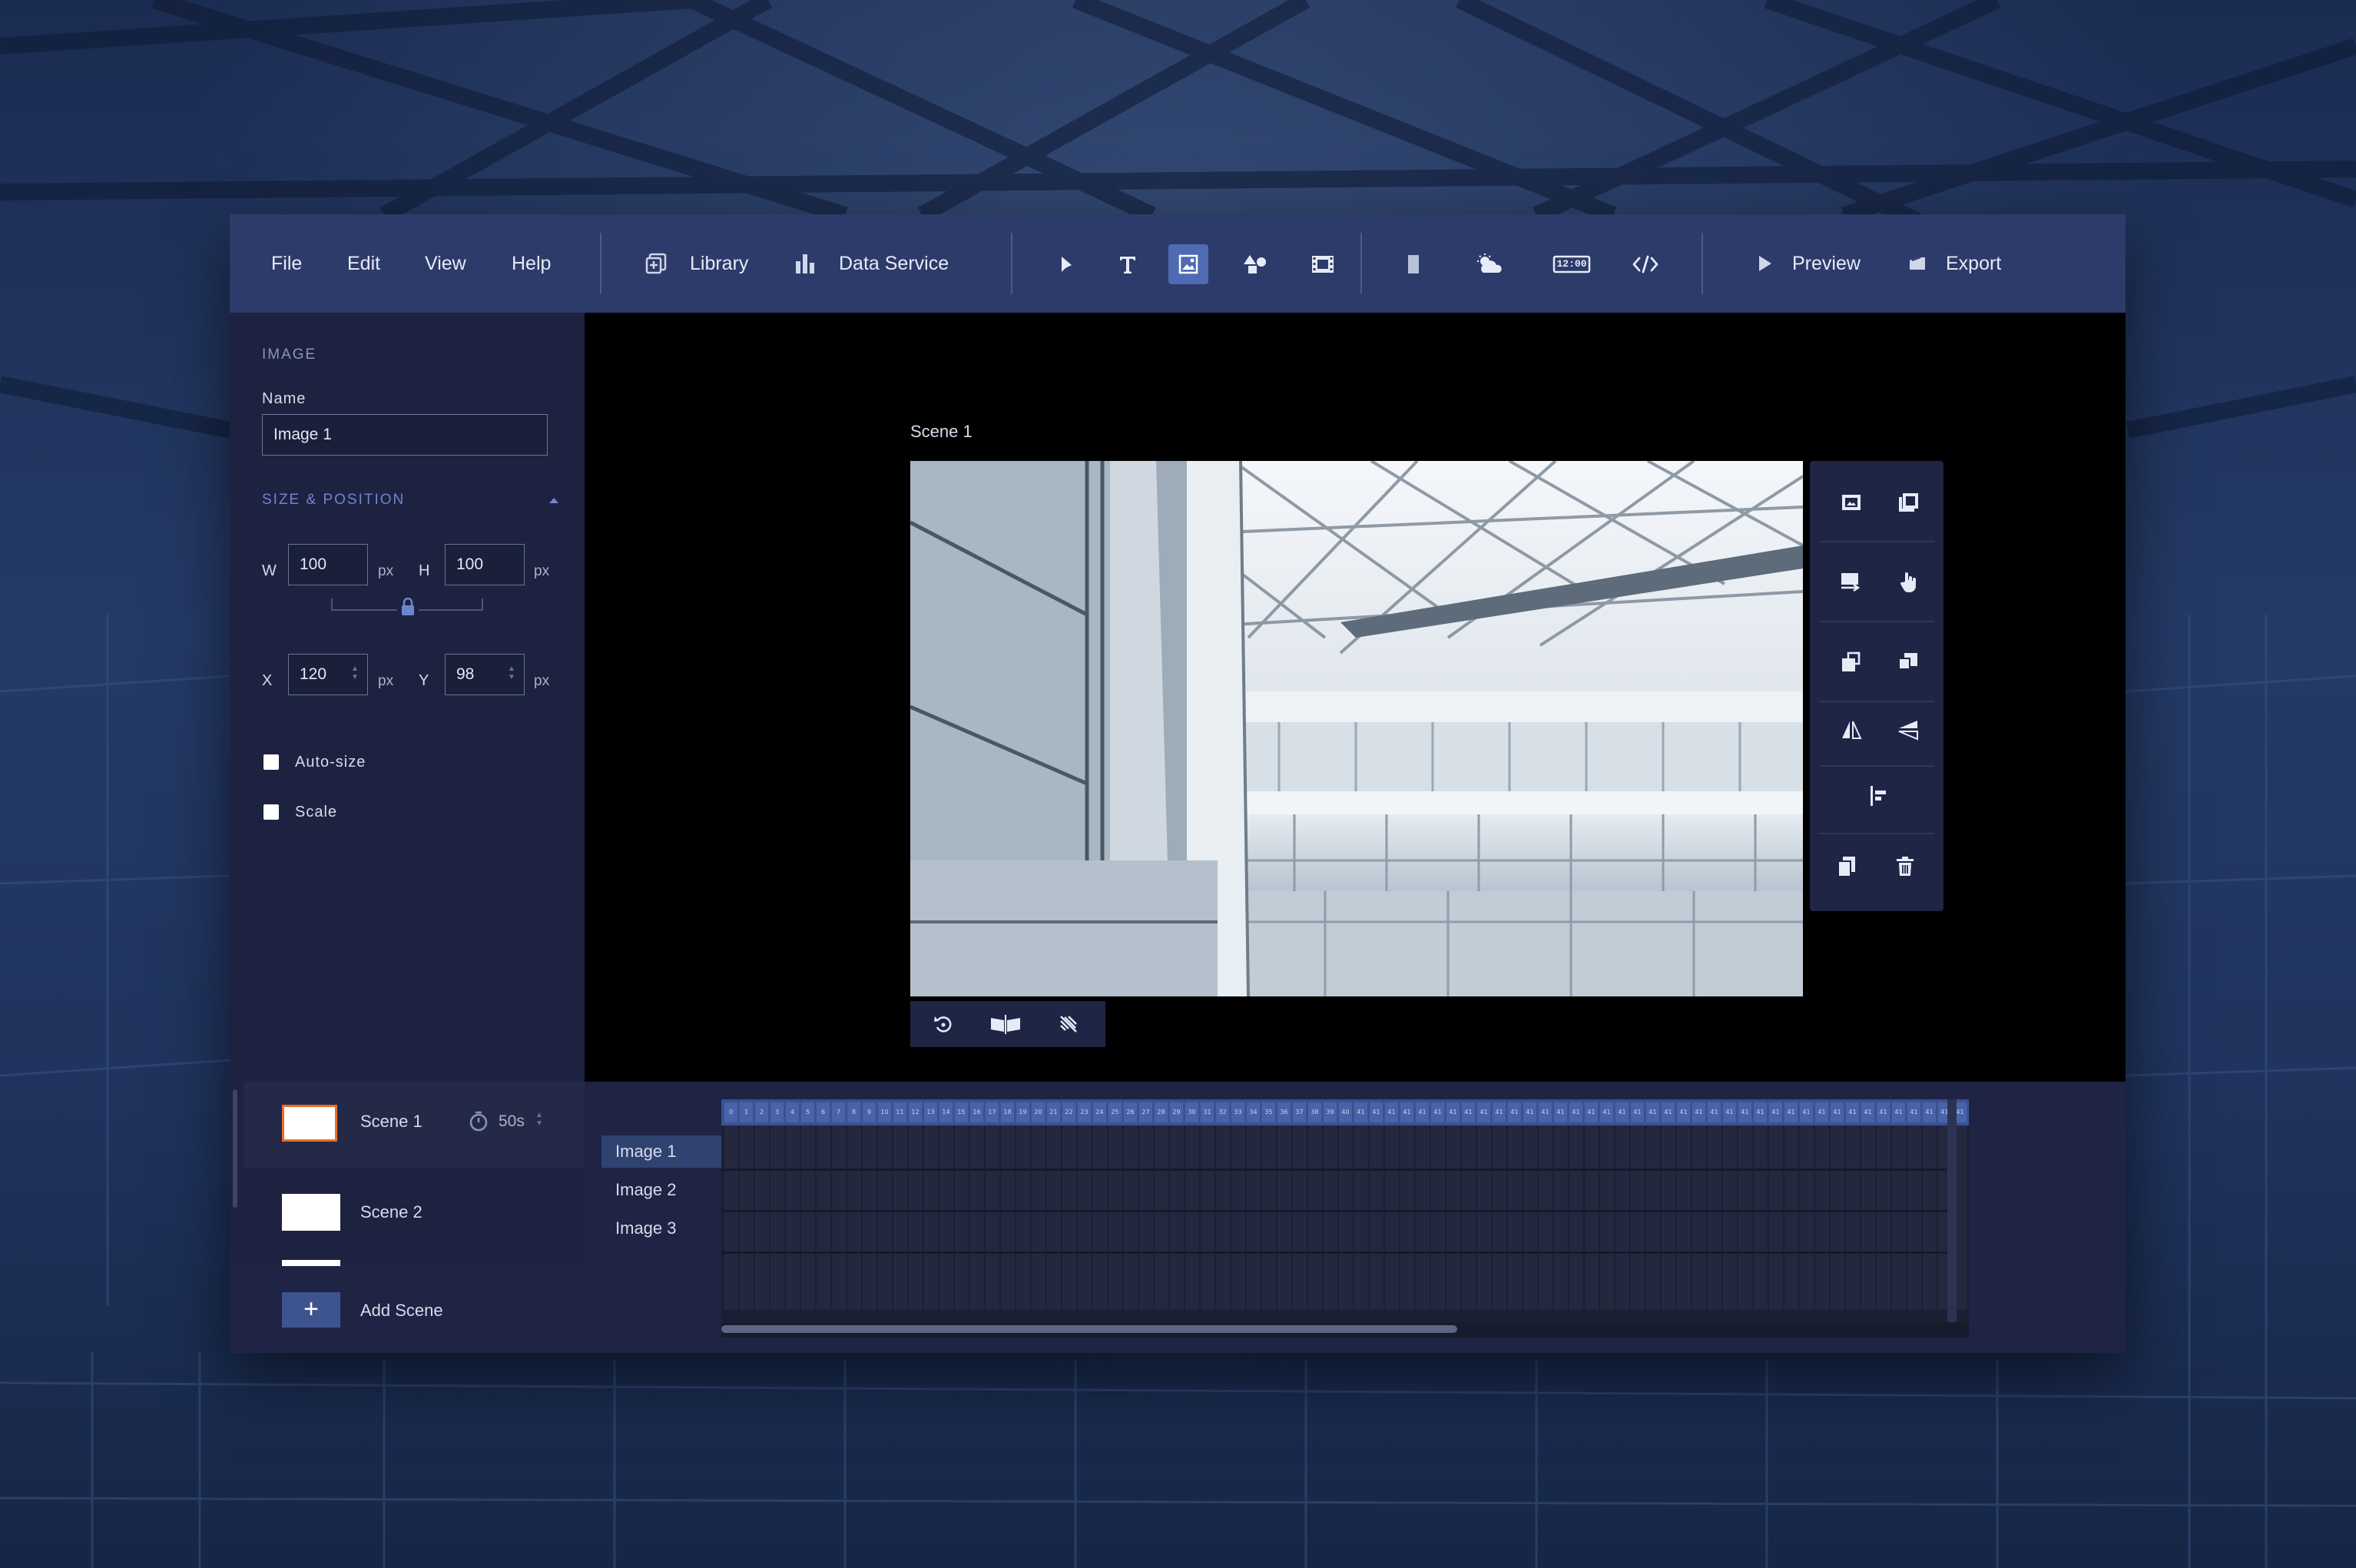  Describe the element at coordinates (1489, 264) in the screenshot. I see `weather-tool-button` at that location.